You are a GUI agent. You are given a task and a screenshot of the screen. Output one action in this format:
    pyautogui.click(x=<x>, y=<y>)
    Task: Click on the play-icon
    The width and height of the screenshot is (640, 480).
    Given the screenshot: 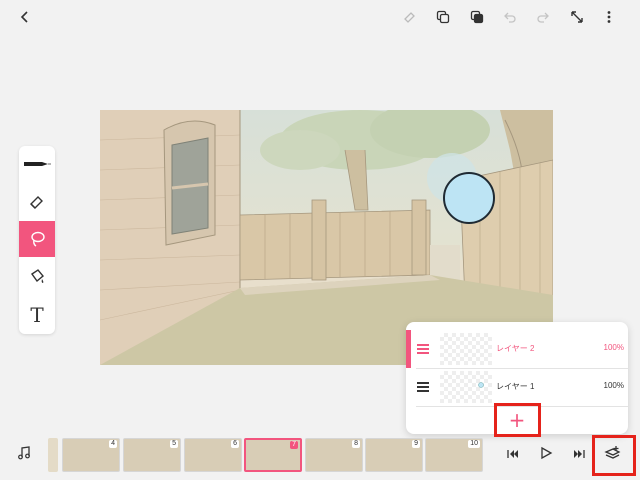 What is the action you would take?
    pyautogui.click(x=548, y=453)
    